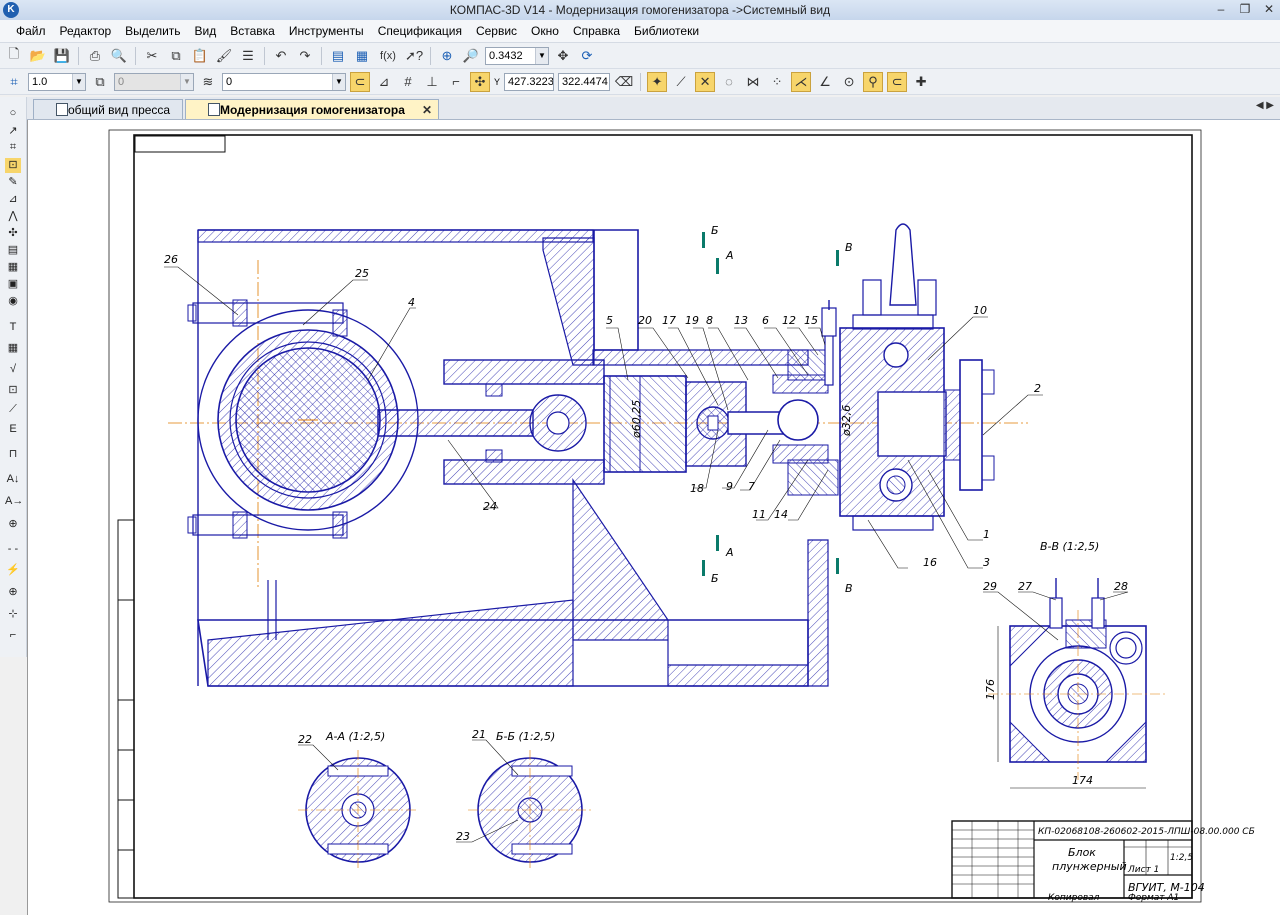 The height and width of the screenshot is (915, 1280). I want to click on tab-scroll-icon: ◀ ▶, so click(1265, 105).